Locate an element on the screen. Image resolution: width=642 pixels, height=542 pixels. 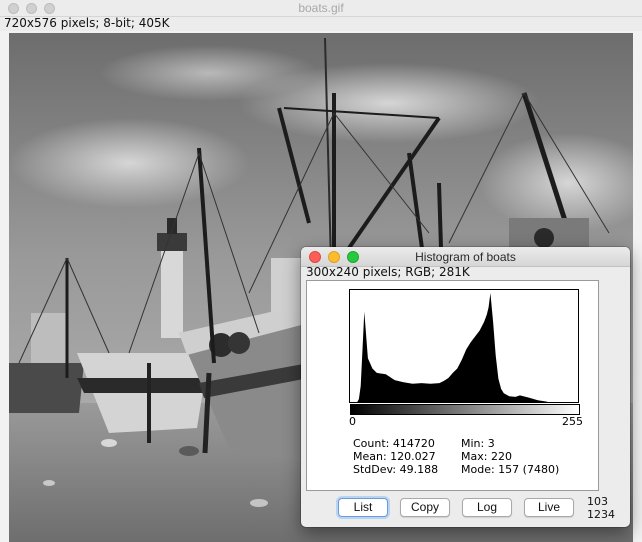
log-button: Log is located at coordinates (487, 507).